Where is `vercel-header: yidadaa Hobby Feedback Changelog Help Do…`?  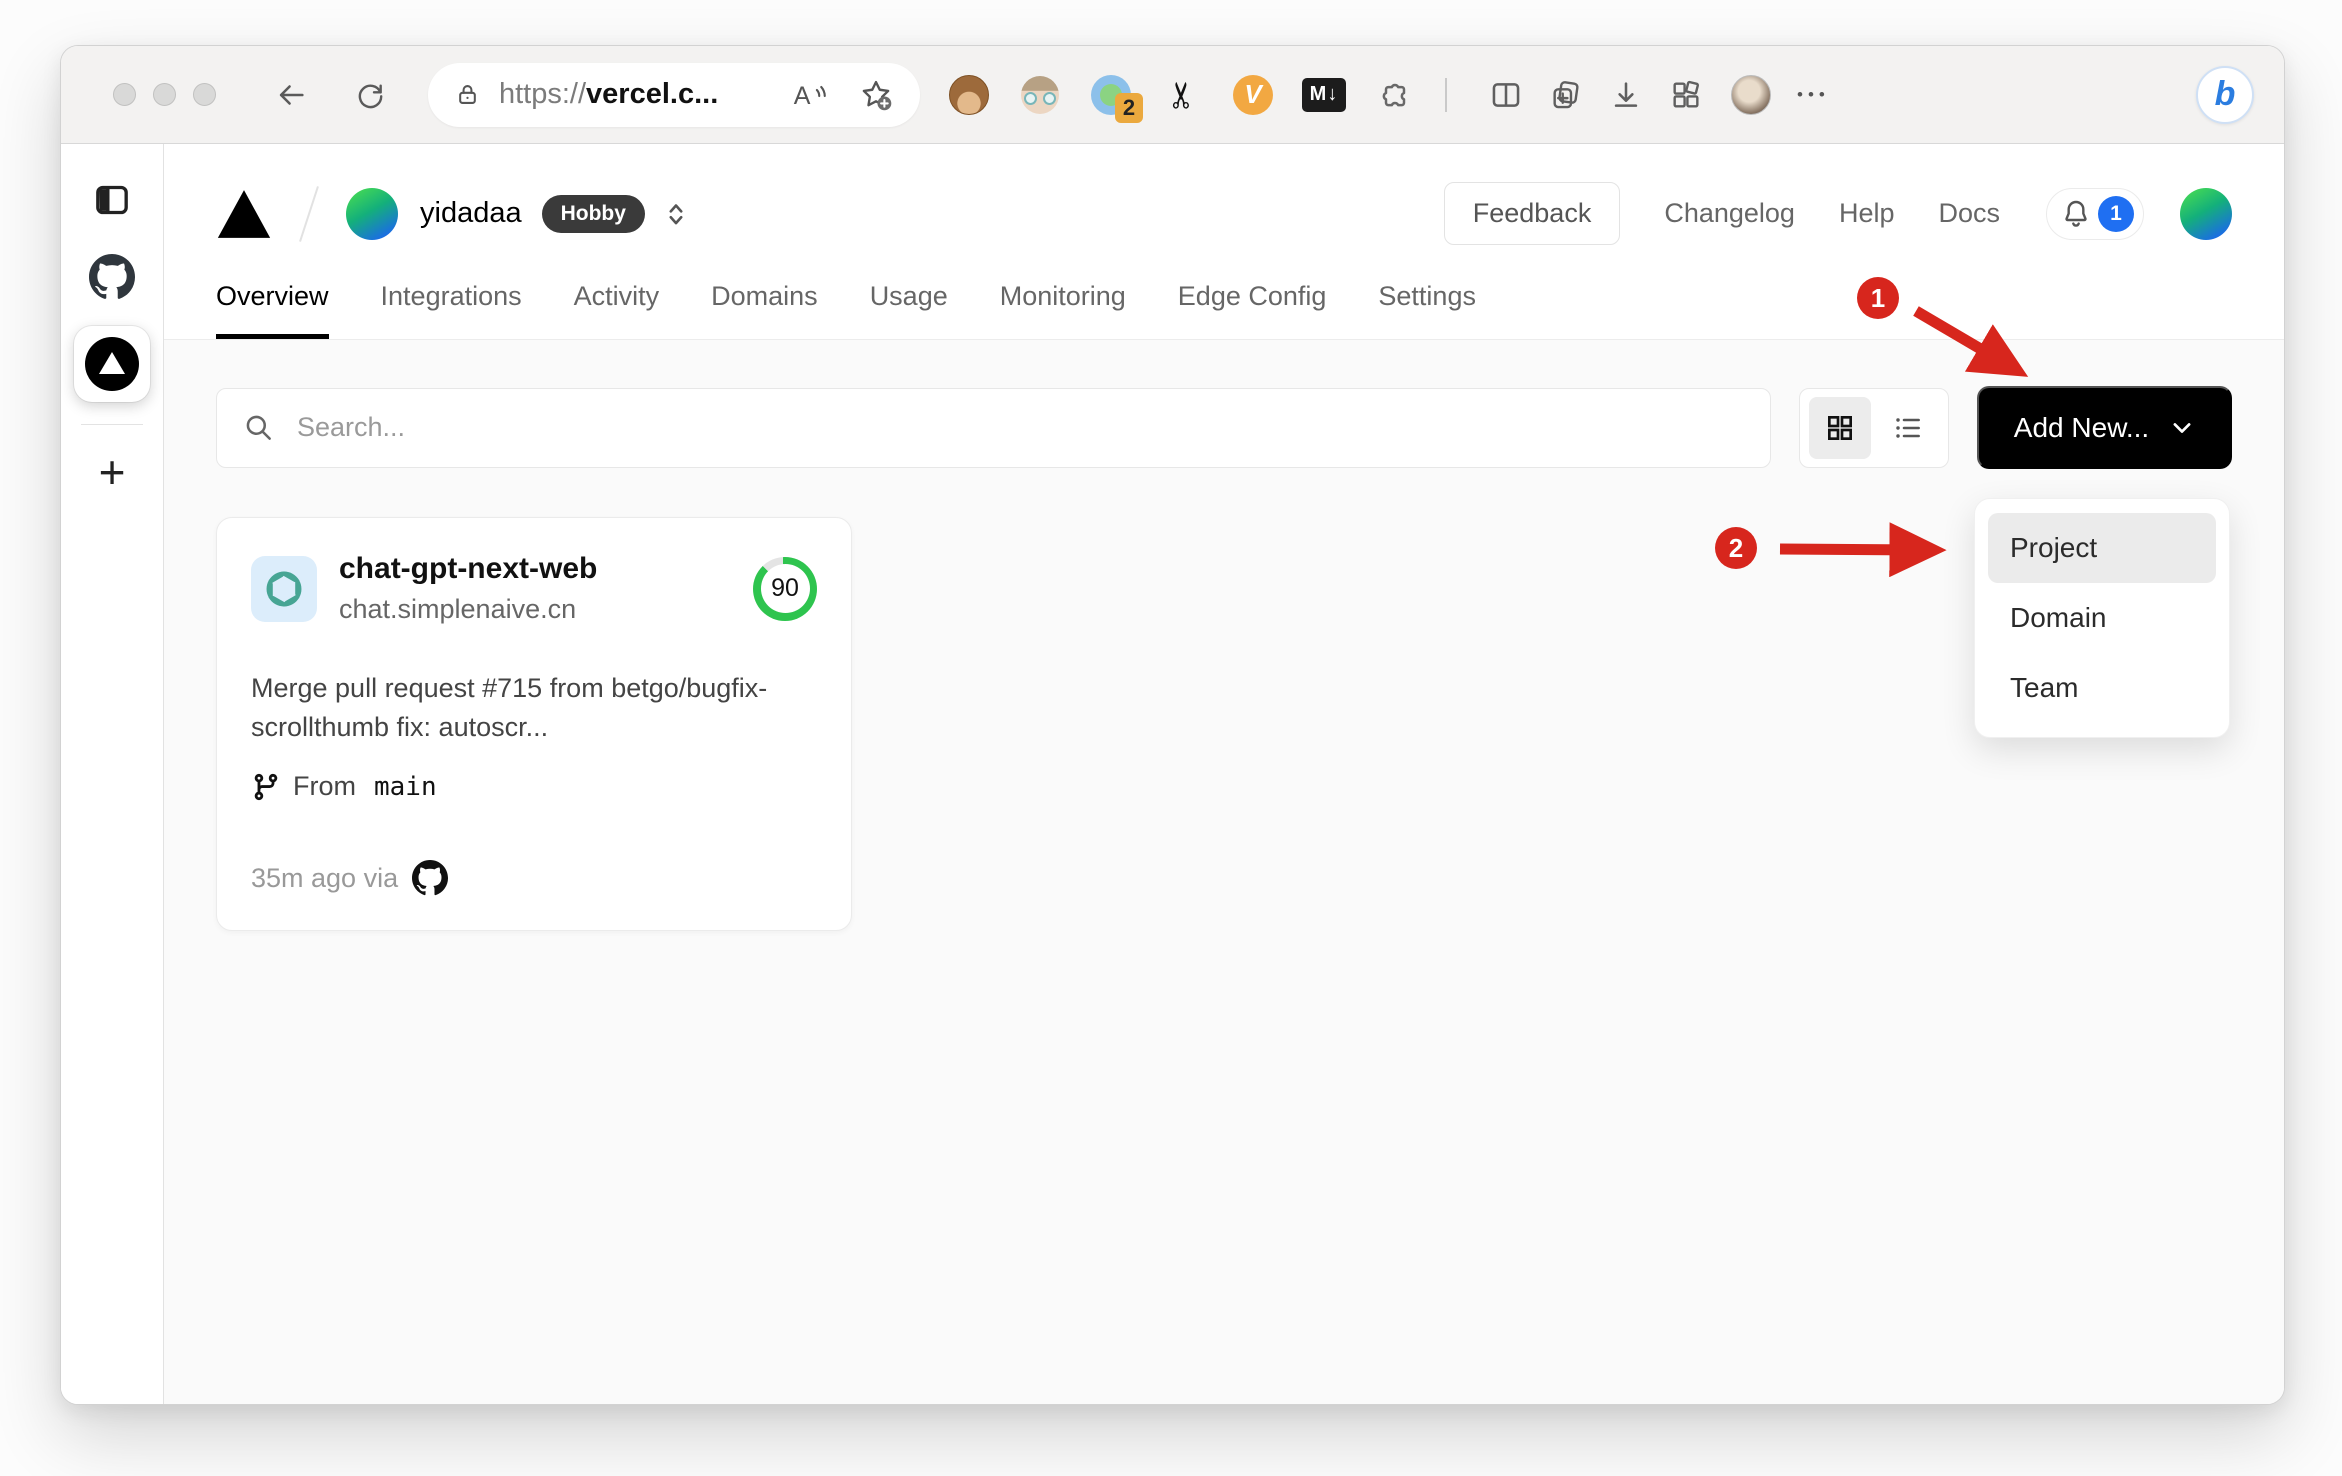 vercel-header: yidadaa Hobby Feedback Changelog Help Do… is located at coordinates (1224, 242).